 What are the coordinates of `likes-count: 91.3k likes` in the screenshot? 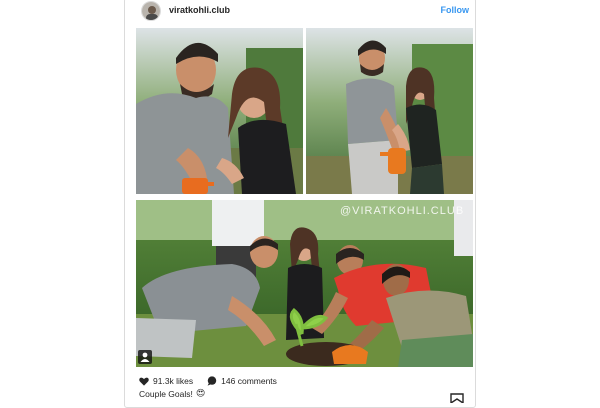 It's located at (173, 381).